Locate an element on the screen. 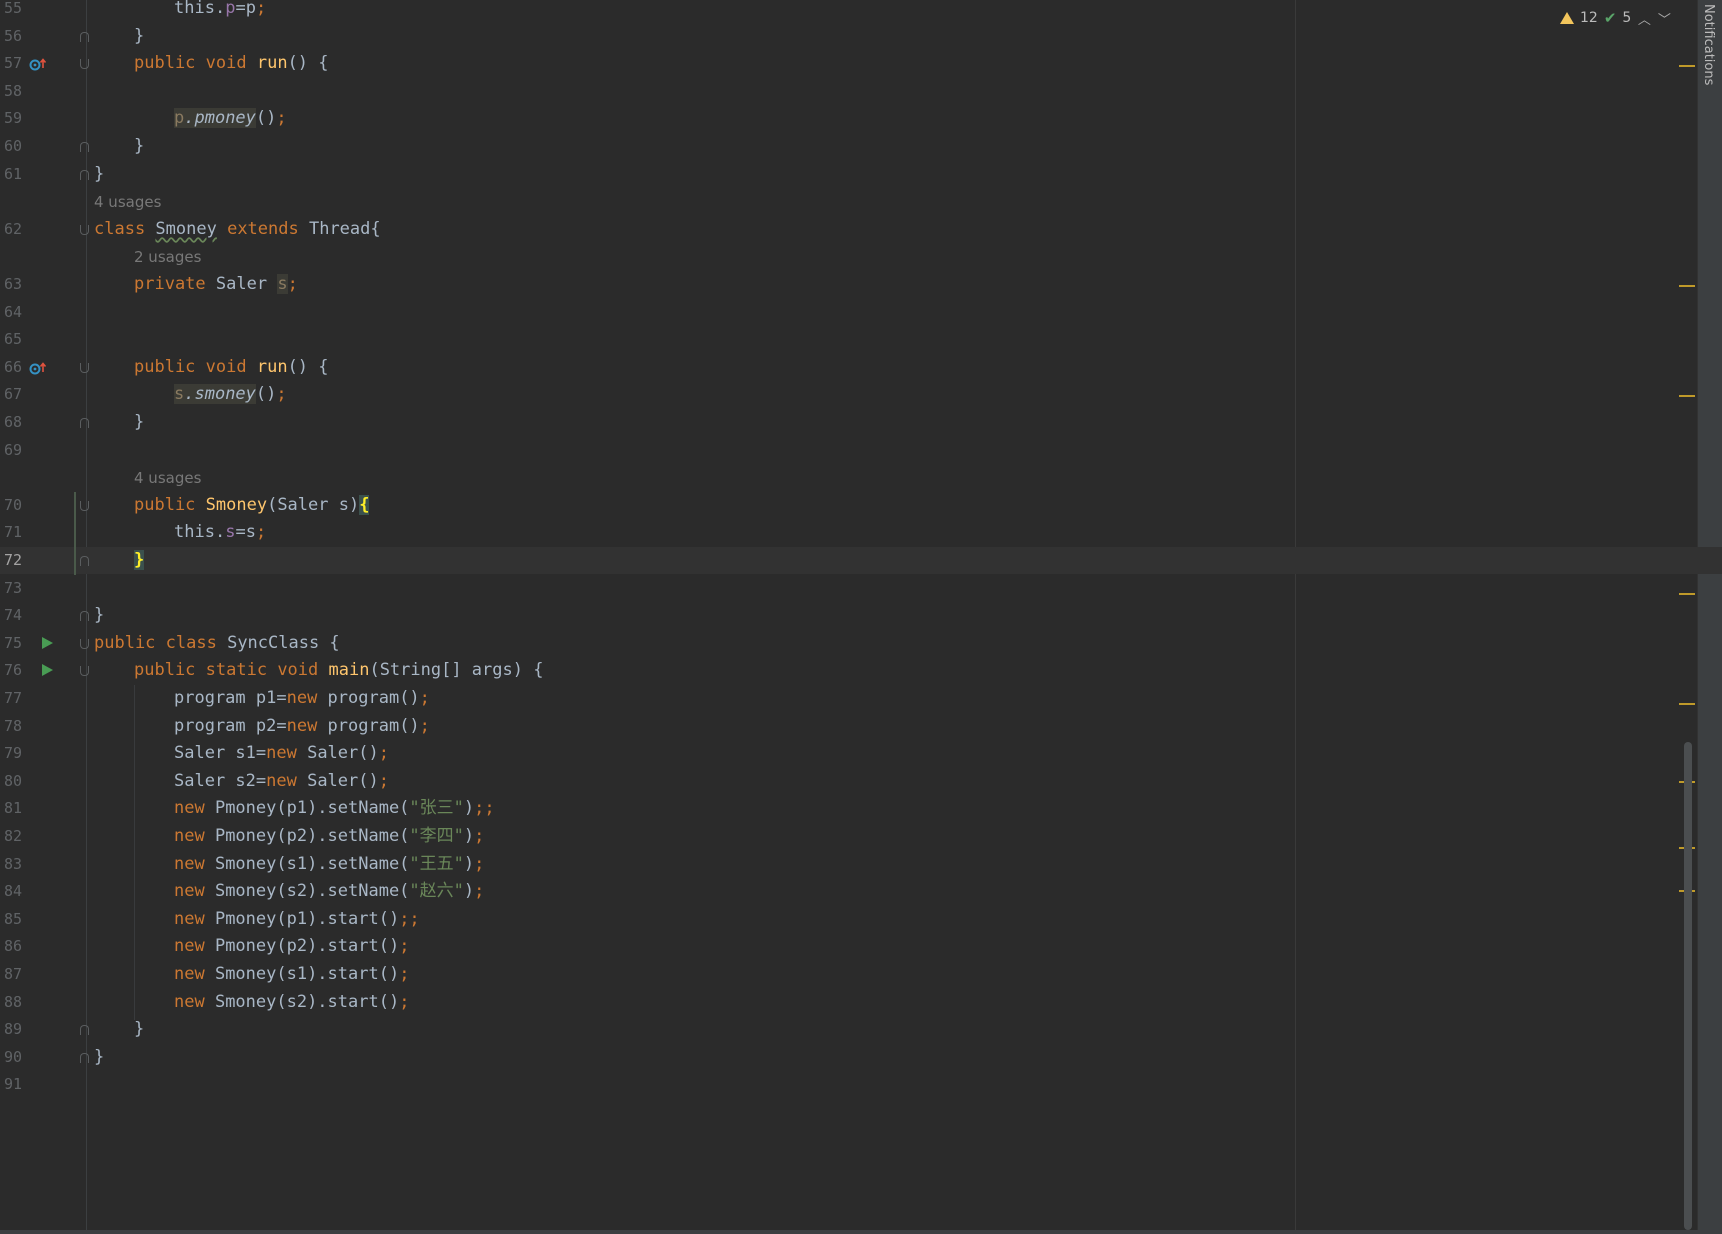 The width and height of the screenshot is (1722, 1234). code-line: 69 is located at coordinates (861, 450).